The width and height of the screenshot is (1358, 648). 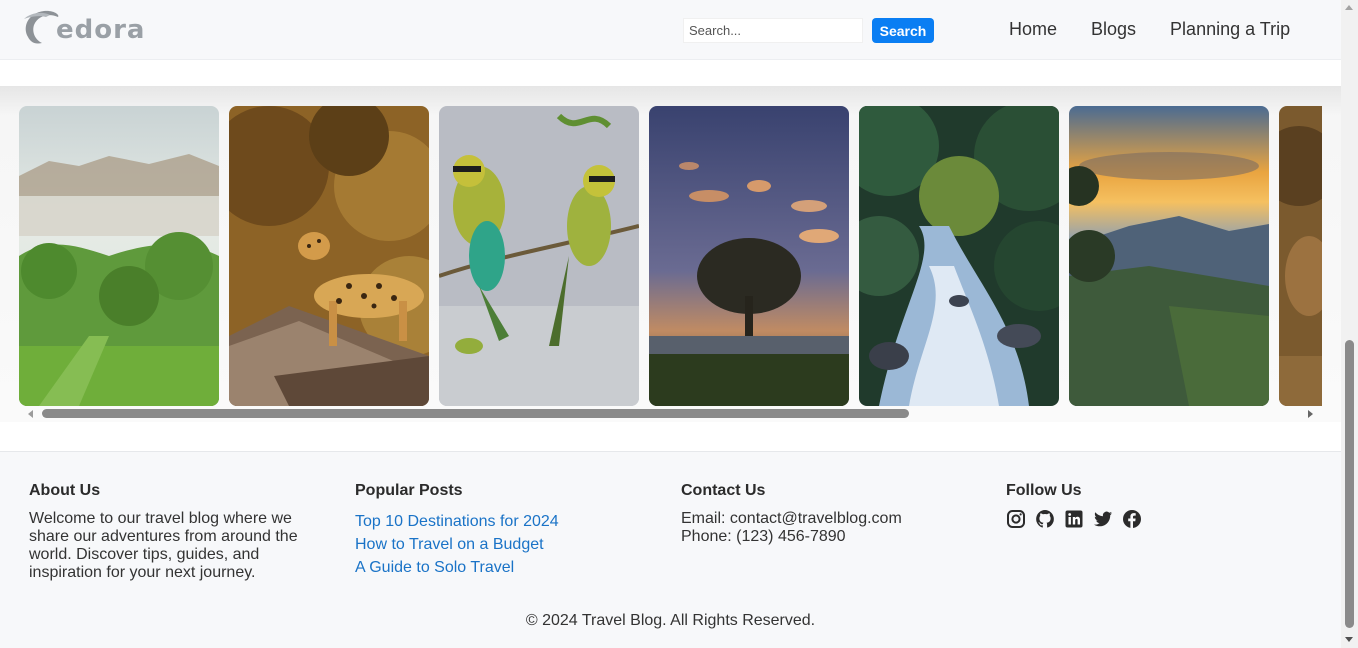 What do you see at coordinates (1349, 7) in the screenshot?
I see `scroll-up-arrow-icon` at bounding box center [1349, 7].